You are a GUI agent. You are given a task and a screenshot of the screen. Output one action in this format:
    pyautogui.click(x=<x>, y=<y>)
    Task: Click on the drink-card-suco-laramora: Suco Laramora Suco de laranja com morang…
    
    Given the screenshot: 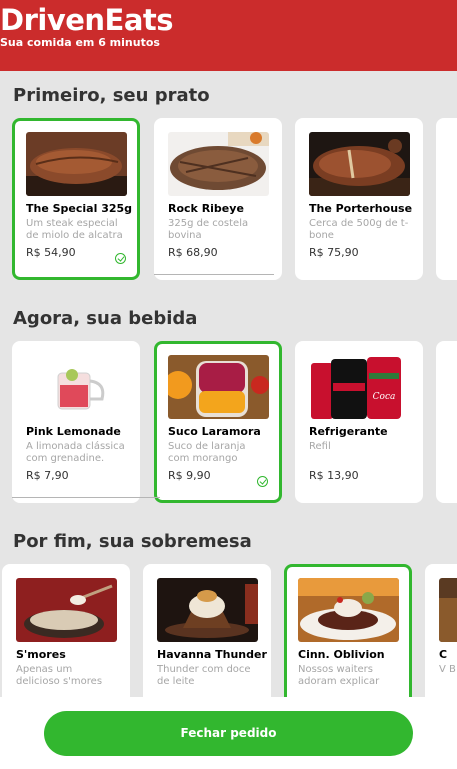 What is the action you would take?
    pyautogui.click(x=218, y=422)
    